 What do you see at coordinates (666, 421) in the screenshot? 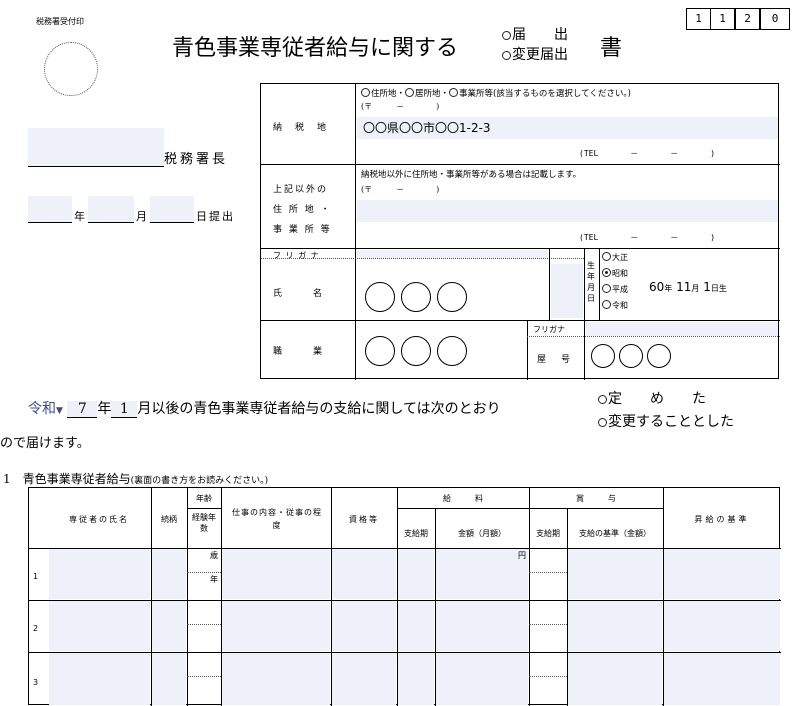
I see `statement-choice-changed: 変更することとした` at bounding box center [666, 421].